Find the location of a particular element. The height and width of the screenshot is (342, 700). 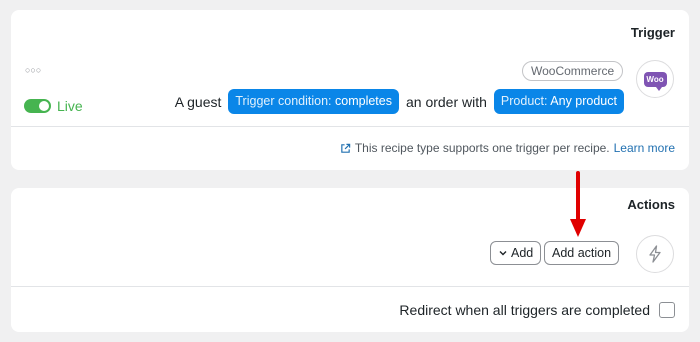

token-value: completes is located at coordinates (363, 101).